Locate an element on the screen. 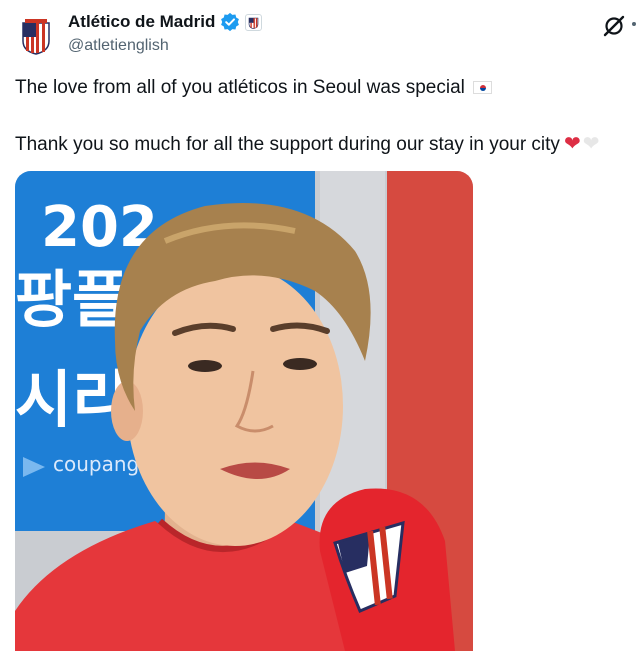 The height and width of the screenshot is (651, 640). banner-text-line-2: 시리 is located at coordinates (72, 399).